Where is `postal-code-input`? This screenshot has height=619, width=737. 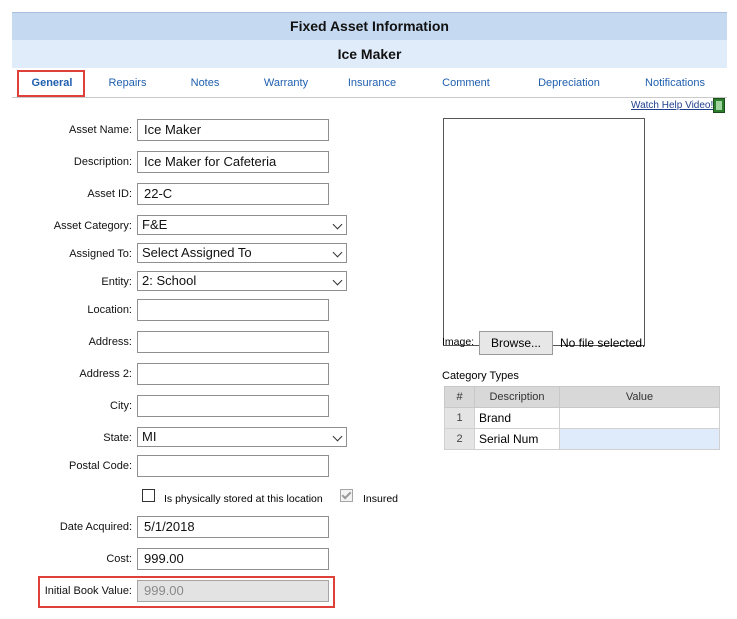
postal-code-input is located at coordinates (233, 466).